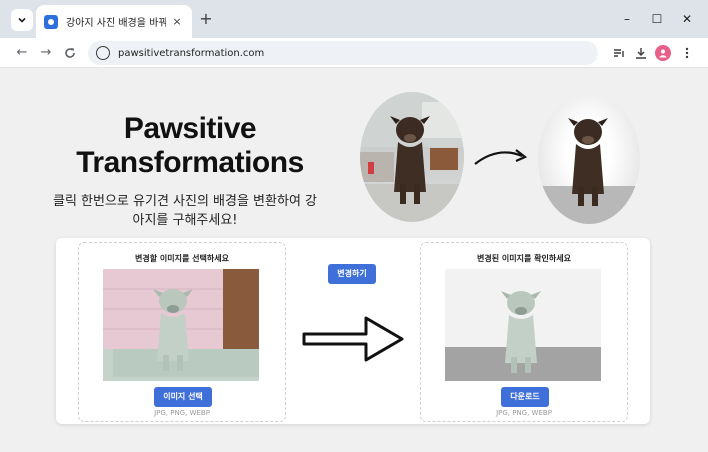 The image size is (708, 452). I want to click on reload-icon, so click(70, 53).